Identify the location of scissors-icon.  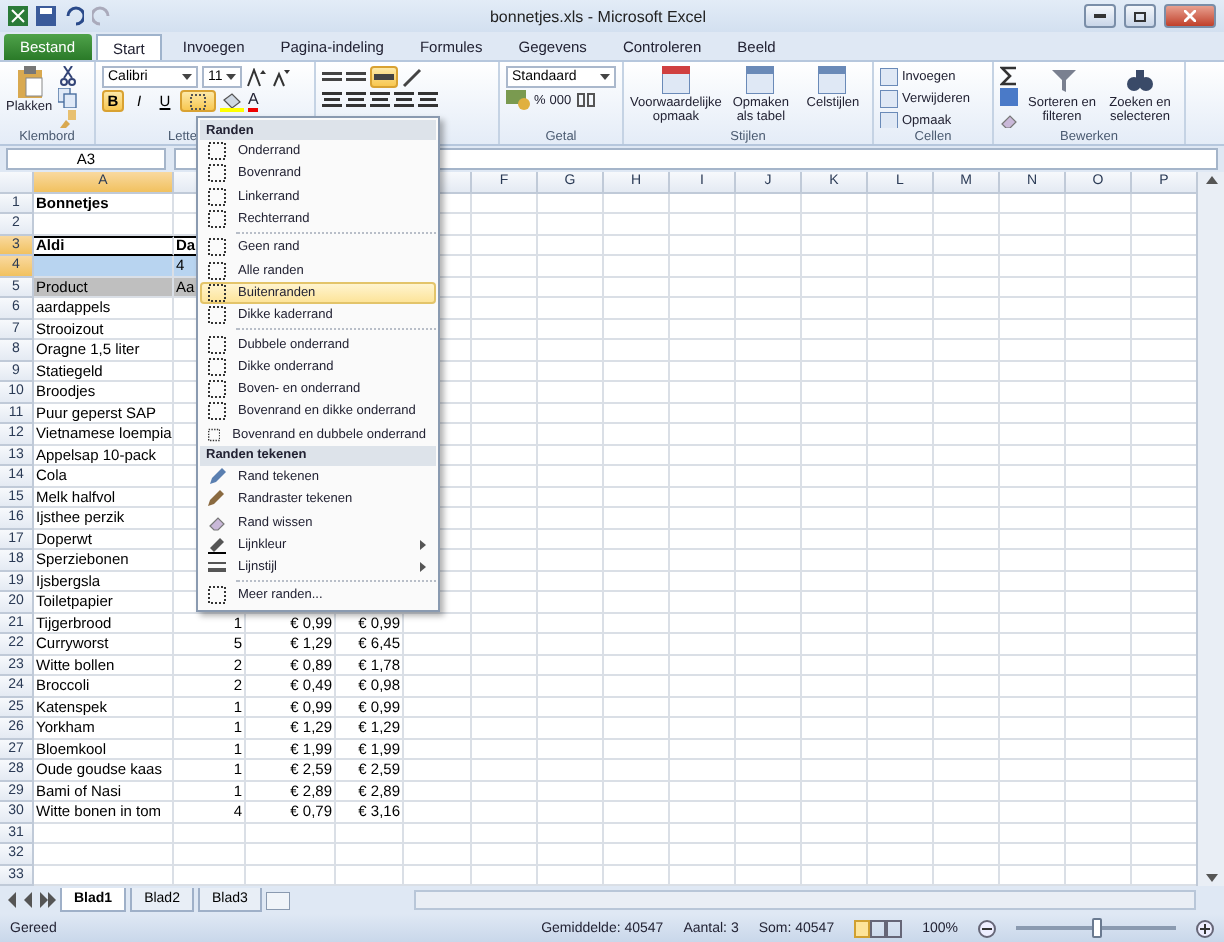
(68, 76).